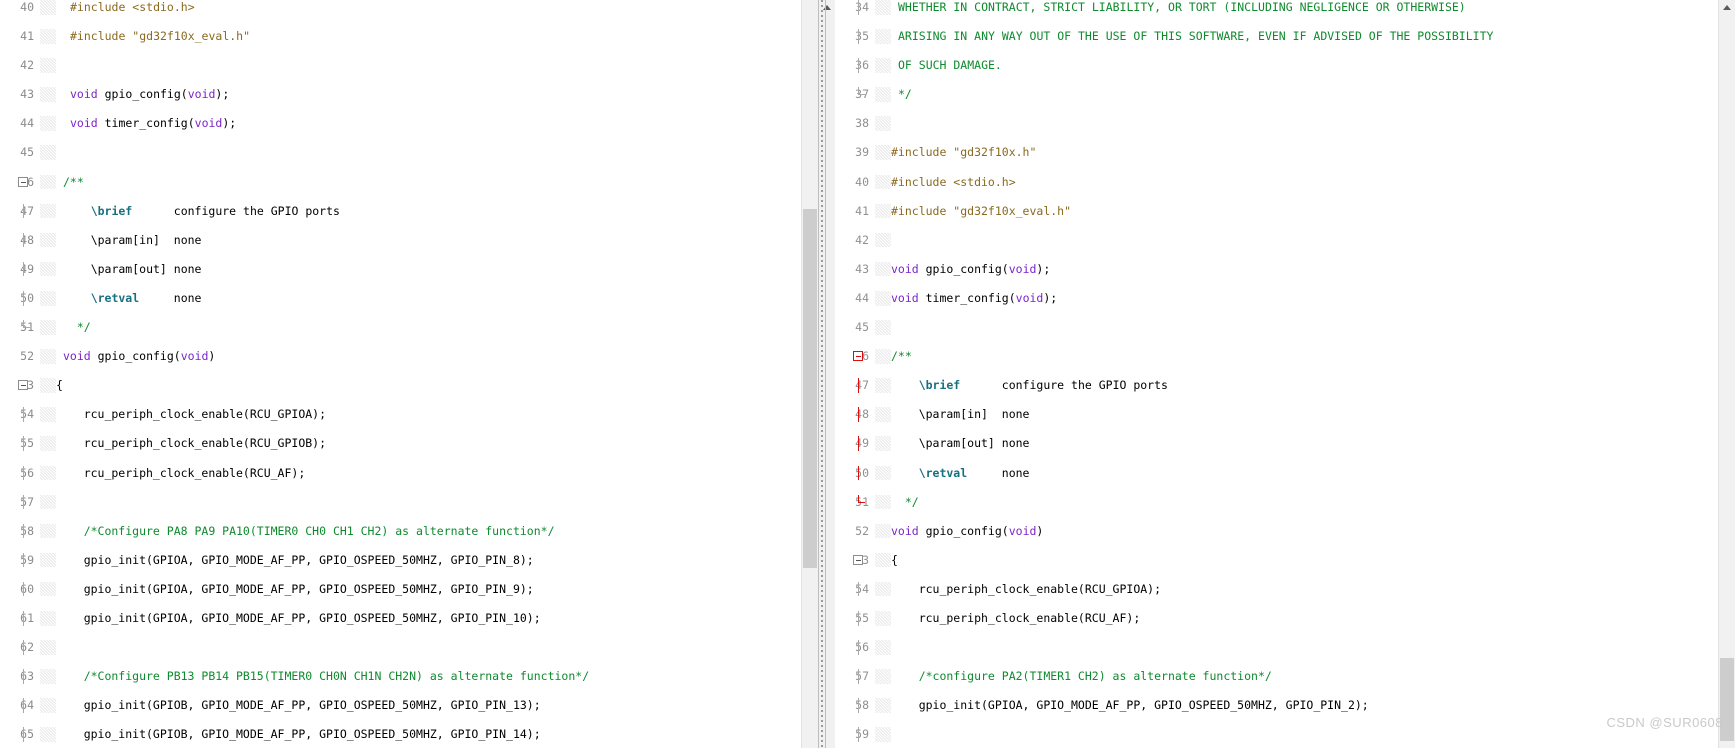  What do you see at coordinates (20, 269) in the screenshot?
I see `line-number: 49` at bounding box center [20, 269].